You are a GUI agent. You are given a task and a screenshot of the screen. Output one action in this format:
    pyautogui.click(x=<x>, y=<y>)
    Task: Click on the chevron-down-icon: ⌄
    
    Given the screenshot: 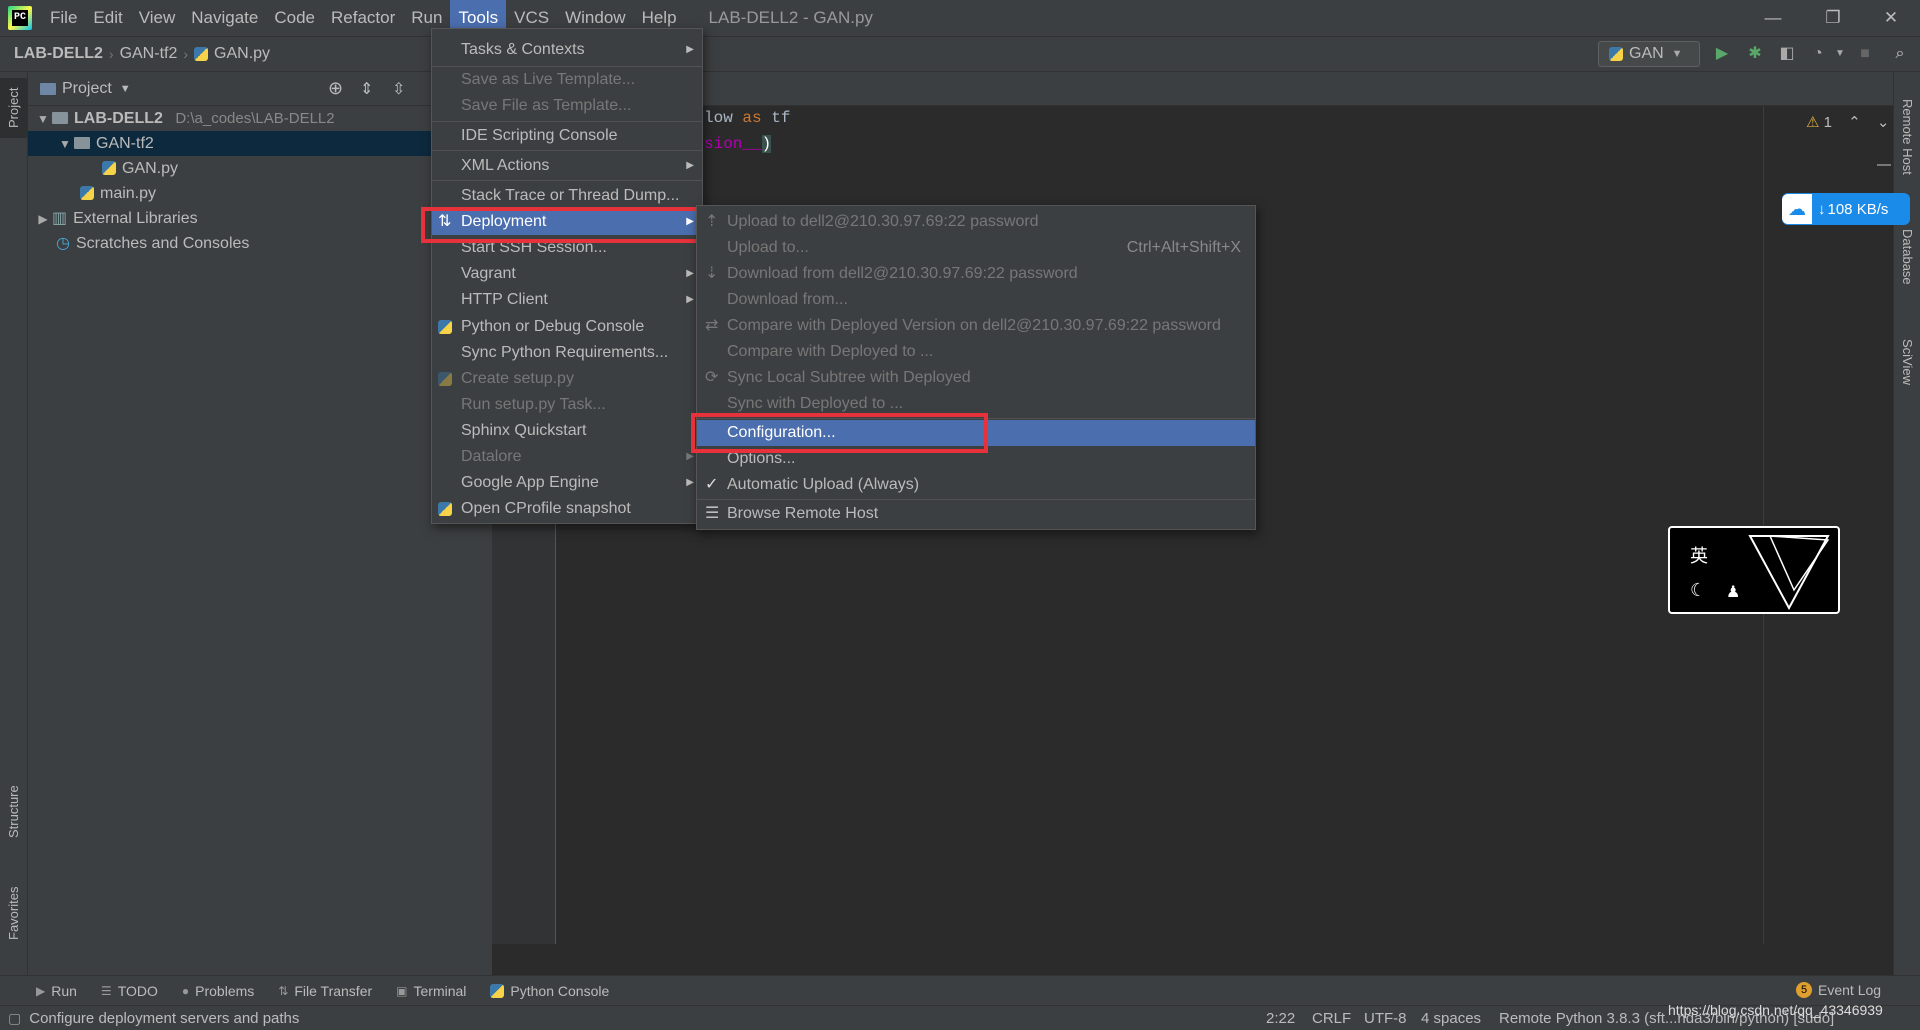 What is the action you would take?
    pyautogui.click(x=1883, y=122)
    